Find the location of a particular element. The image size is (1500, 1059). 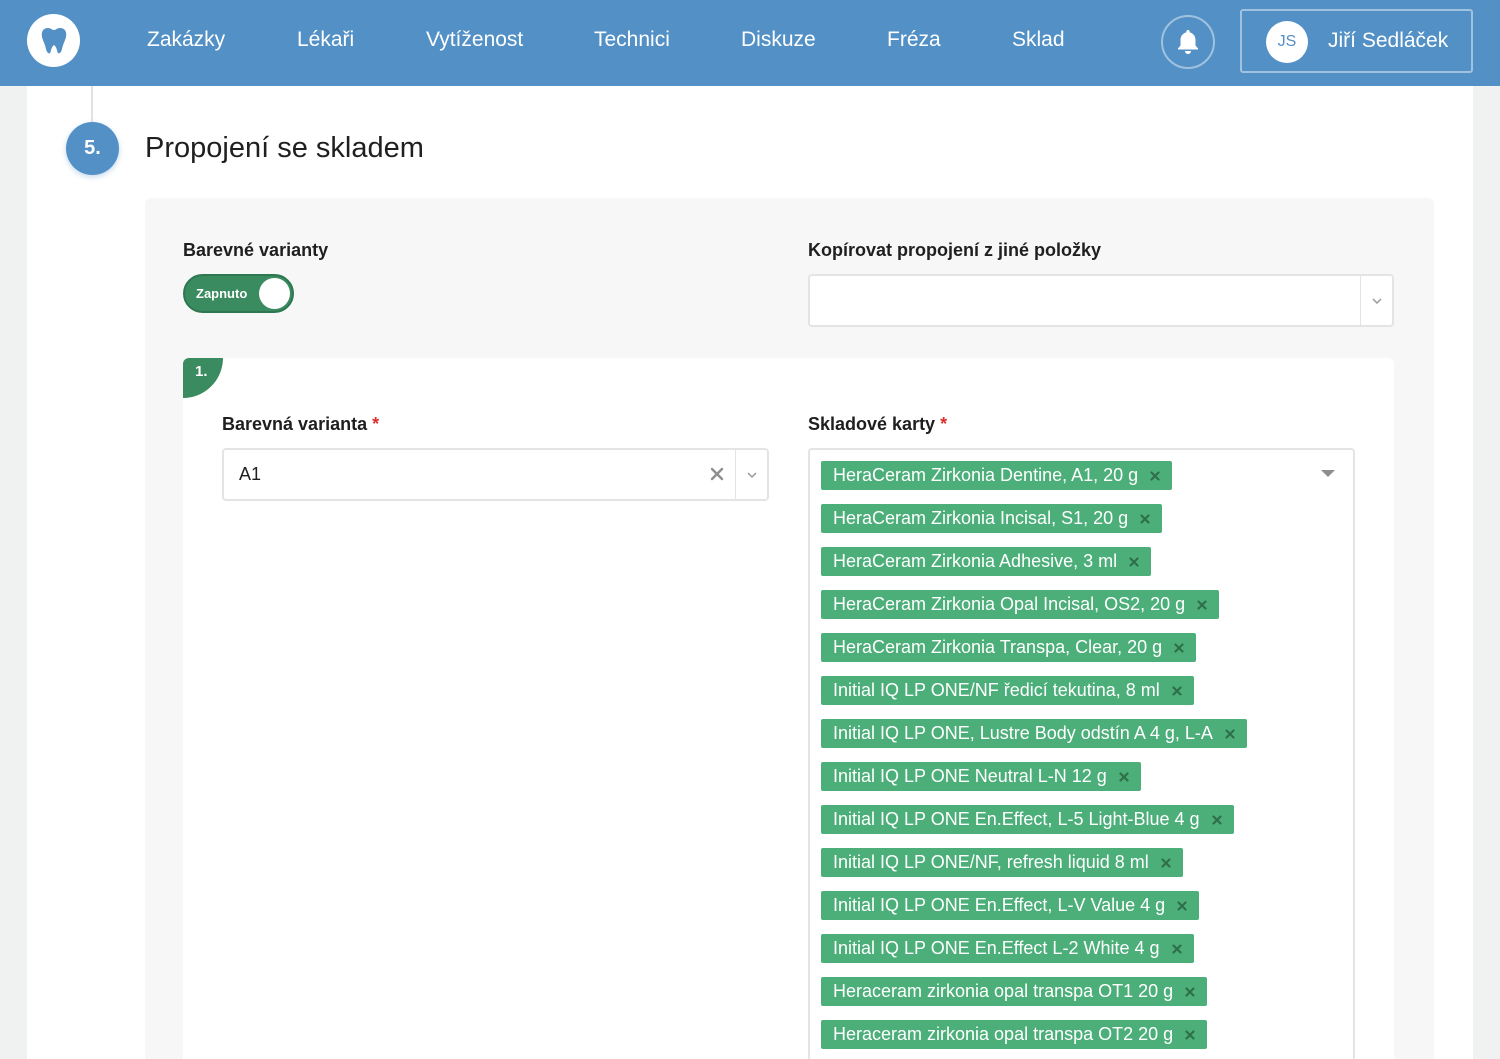

user-menu: JS Jiří Sedláček is located at coordinates (1356, 41).